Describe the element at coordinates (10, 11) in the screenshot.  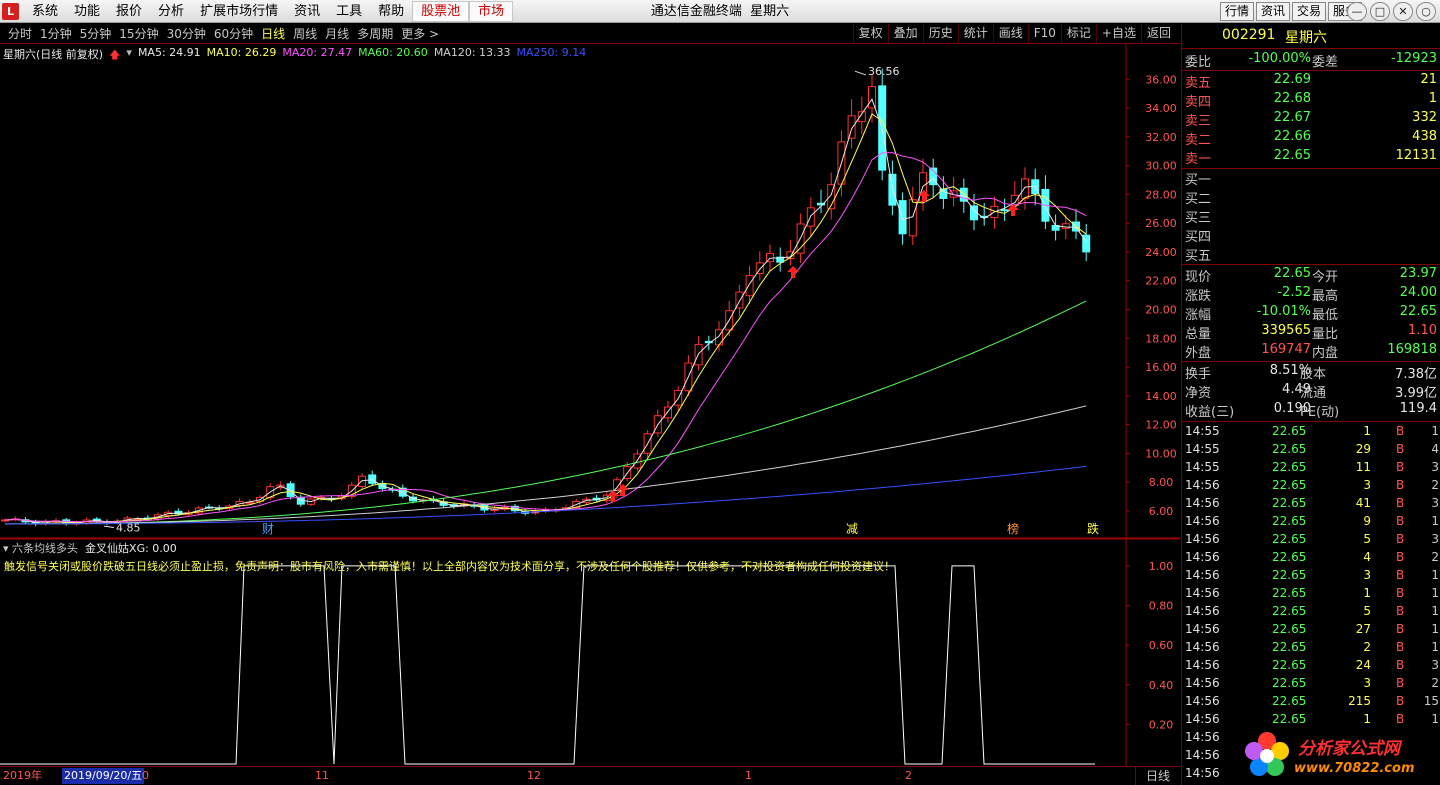
I see `app-logo-icon: L` at that location.